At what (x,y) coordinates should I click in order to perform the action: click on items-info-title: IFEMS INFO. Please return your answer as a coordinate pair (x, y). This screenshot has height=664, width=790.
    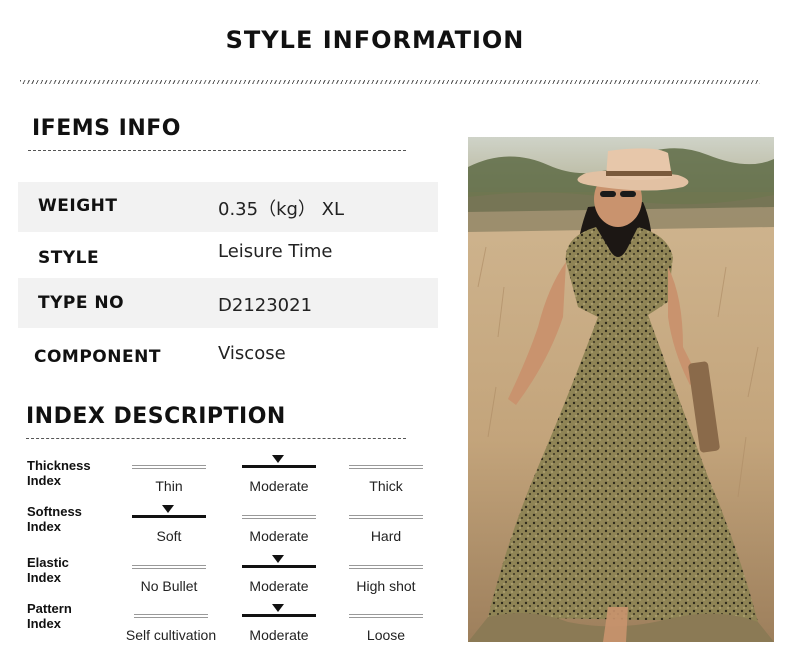
    Looking at the image, I should click on (106, 128).